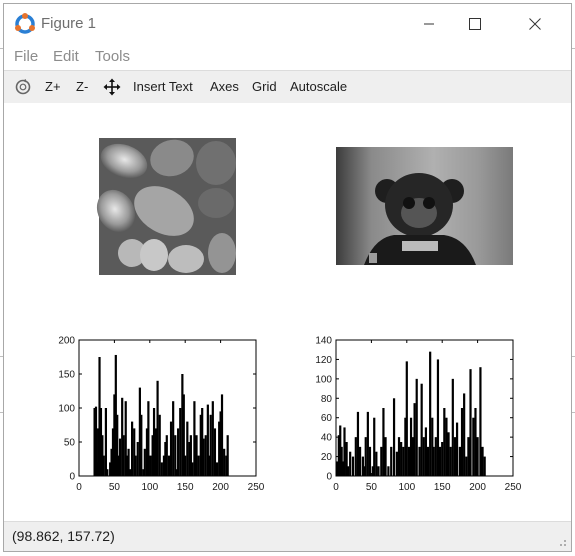 This screenshot has height=556, width=575. I want to click on insert-text-button: Insert Text, so click(163, 86).